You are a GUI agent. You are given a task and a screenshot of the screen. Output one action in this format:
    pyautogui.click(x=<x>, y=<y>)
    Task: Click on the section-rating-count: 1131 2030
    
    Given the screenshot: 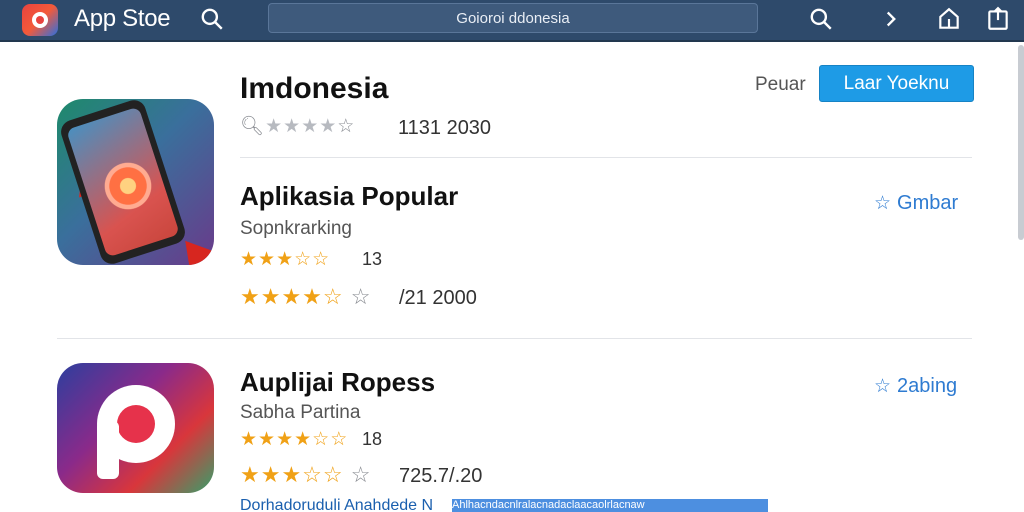 What is the action you would take?
    pyautogui.click(x=445, y=128)
    